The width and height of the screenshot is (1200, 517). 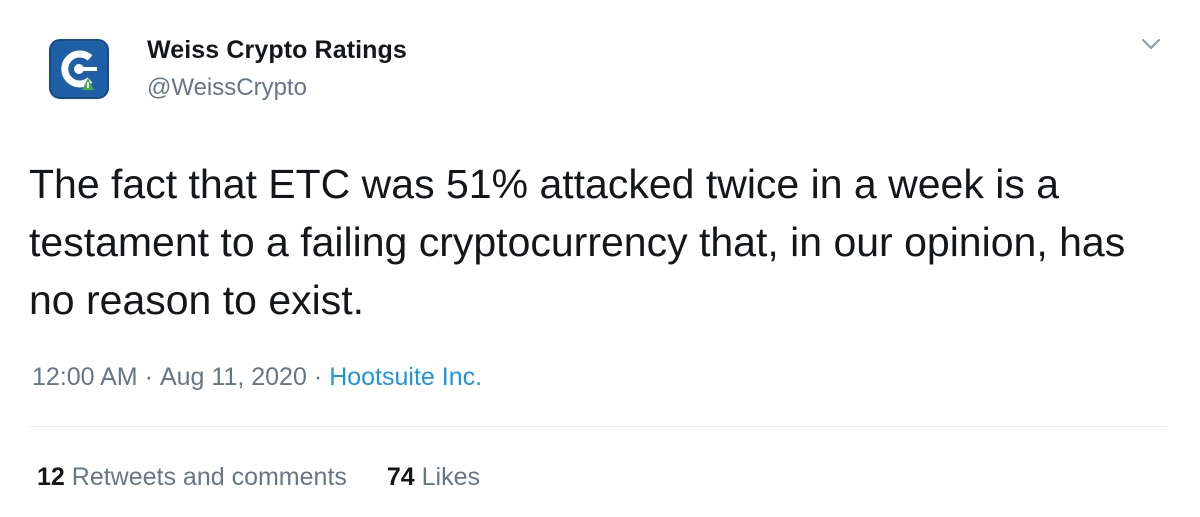 I want to click on tweet-time: 12:00 AM, so click(x=85, y=377).